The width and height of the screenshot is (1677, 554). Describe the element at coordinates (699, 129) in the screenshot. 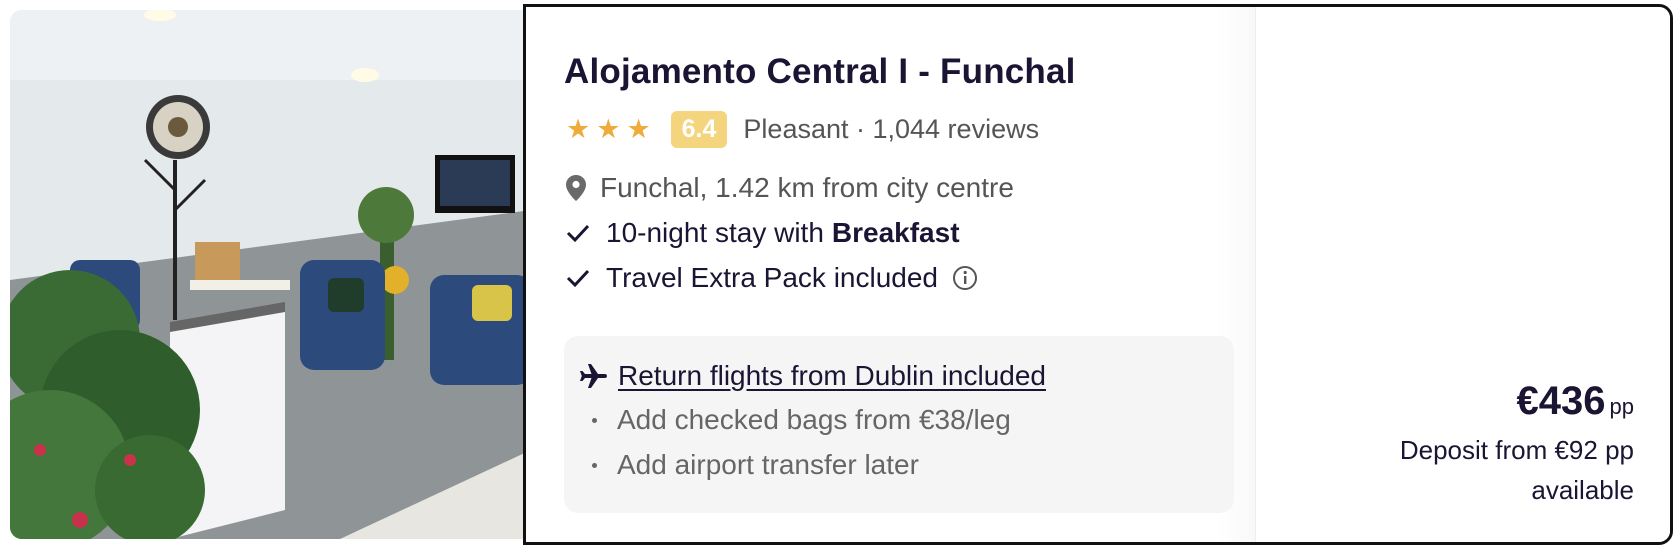

I see `review-score-badge: 6.4` at that location.